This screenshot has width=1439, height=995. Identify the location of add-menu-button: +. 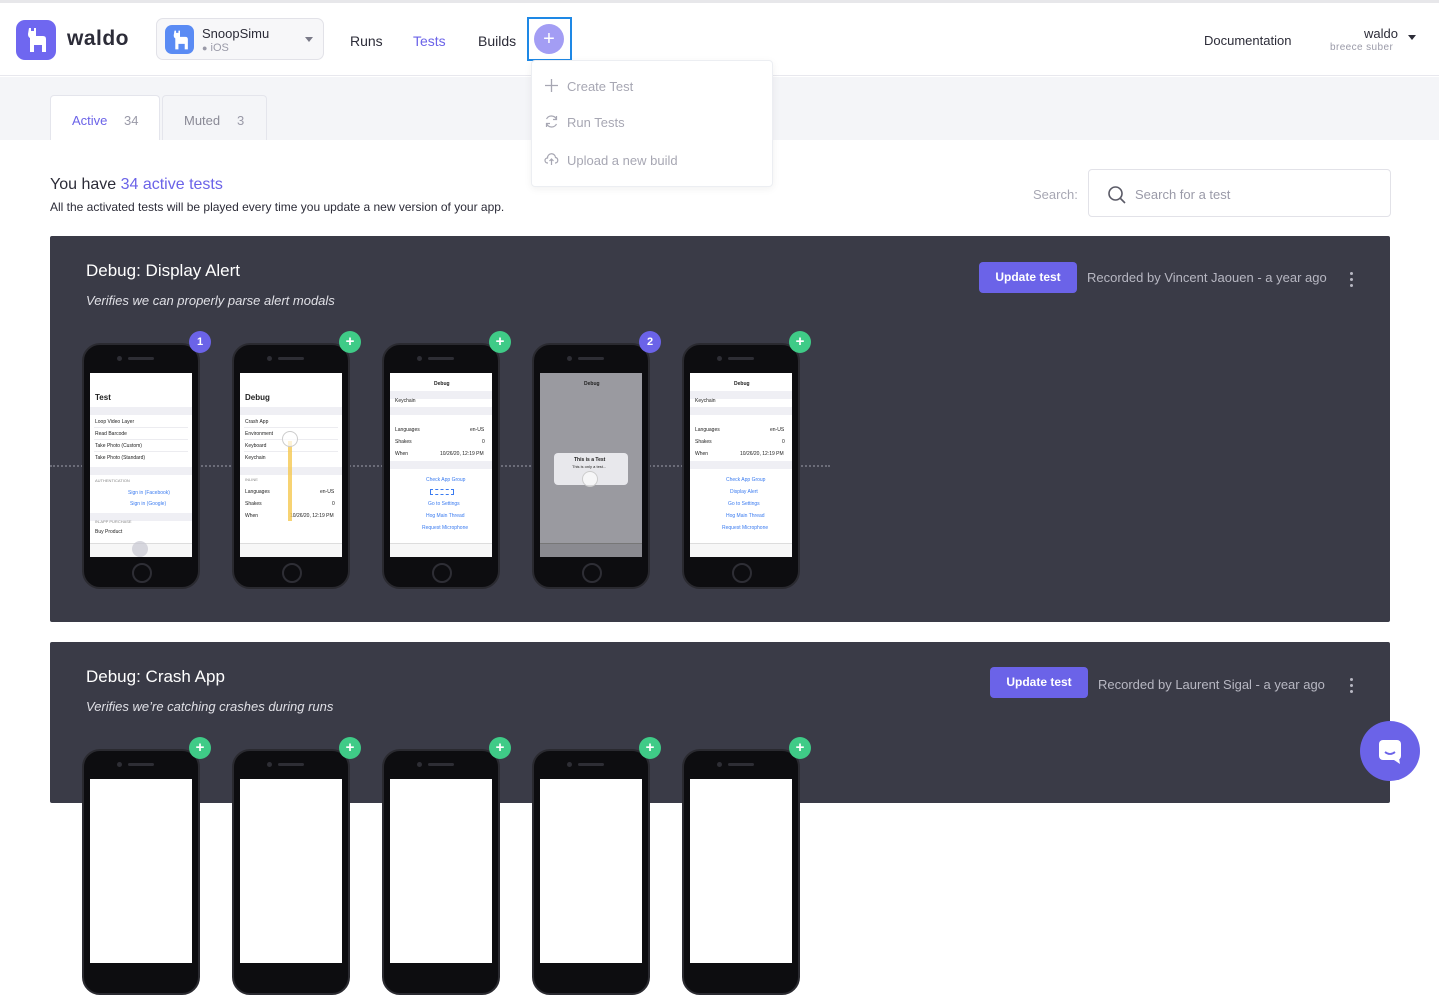
(549, 39).